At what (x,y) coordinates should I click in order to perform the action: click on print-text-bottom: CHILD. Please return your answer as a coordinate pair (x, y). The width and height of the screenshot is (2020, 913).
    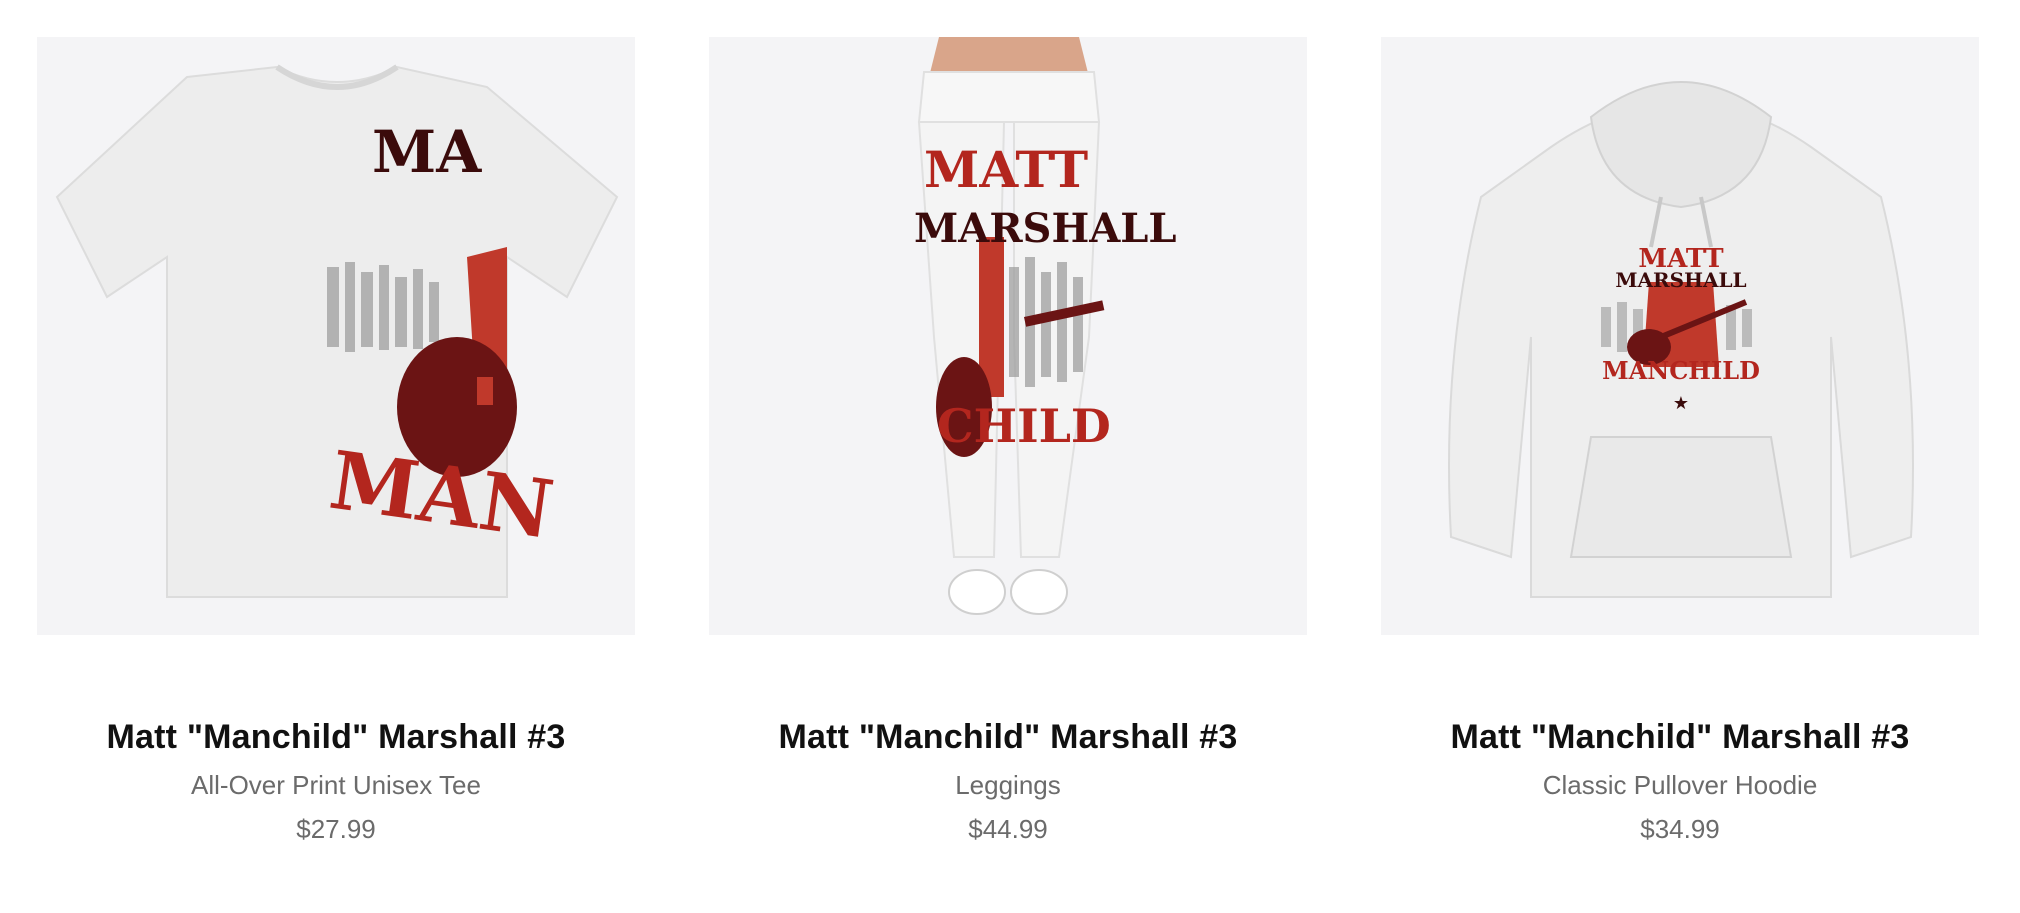
    Looking at the image, I should click on (1024, 426).